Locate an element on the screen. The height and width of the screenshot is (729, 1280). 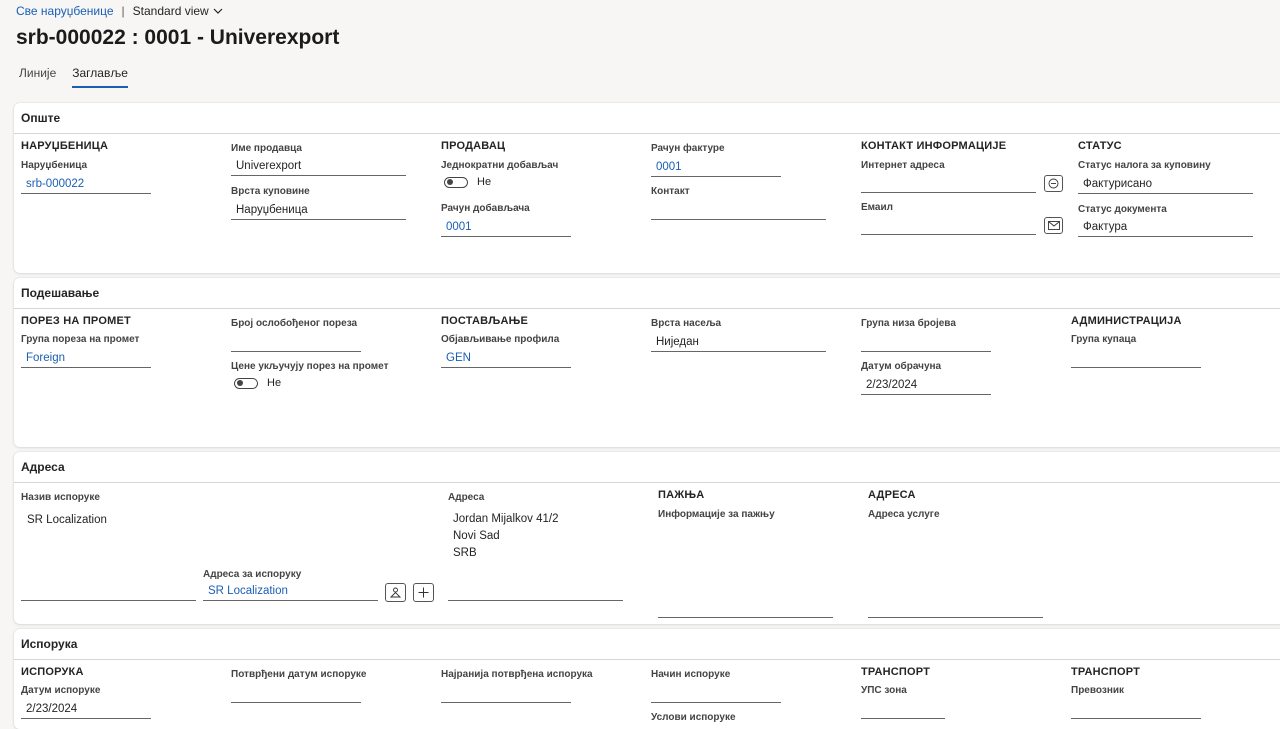
transport-group-title-2: ТРАНСПОРТ is located at coordinates (1106, 672).